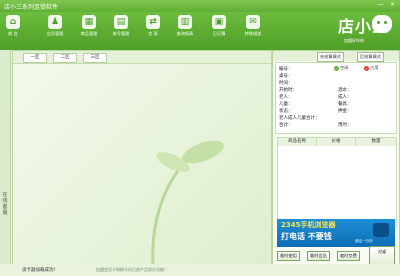 The height and width of the screenshot is (276, 400). What do you see at coordinates (382, 256) in the screenshot?
I see `join-table-button: 对桌` at bounding box center [382, 256].